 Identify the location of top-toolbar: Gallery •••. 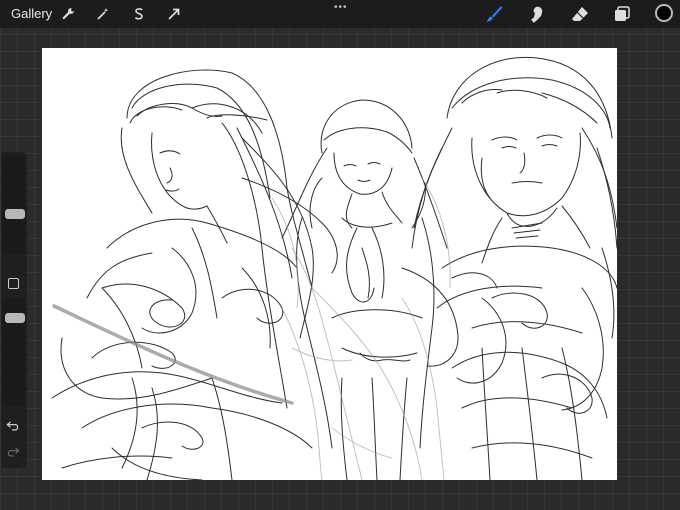
(340, 14).